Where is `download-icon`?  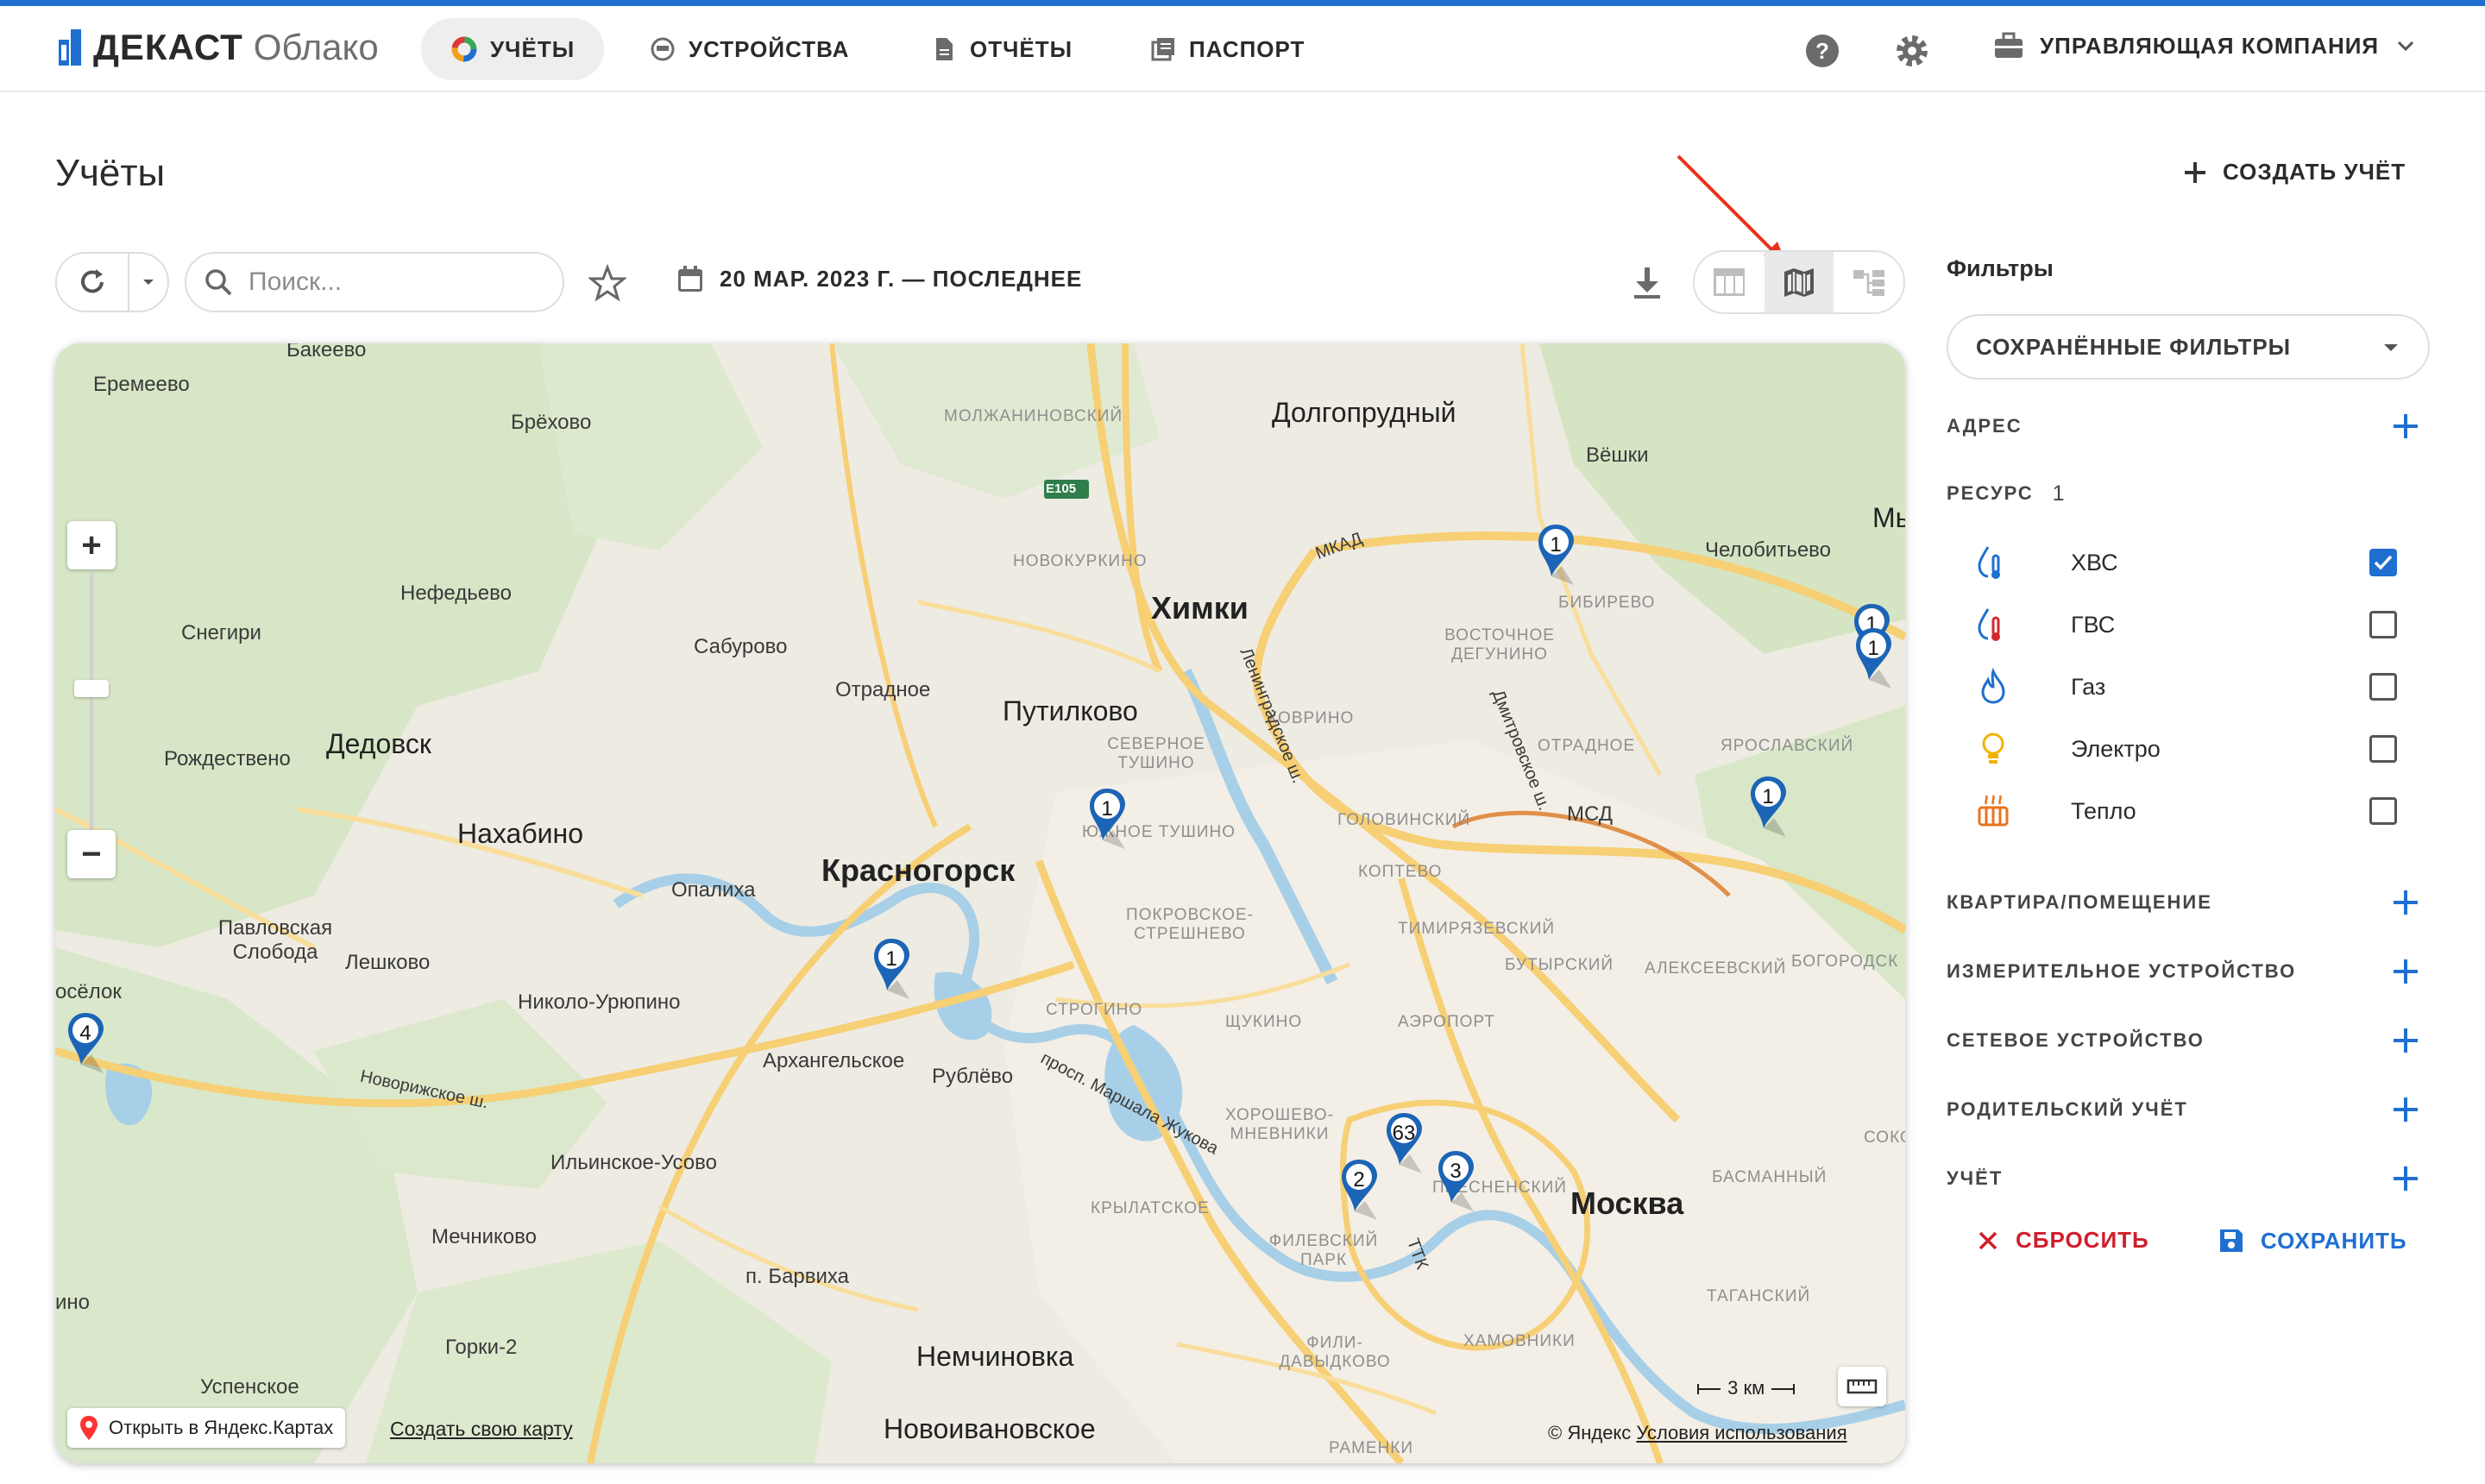
download-icon is located at coordinates (1647, 282).